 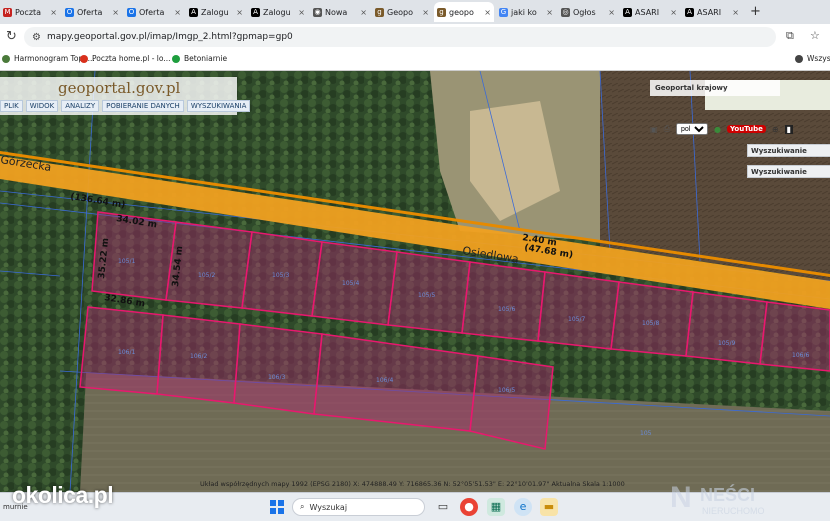 I want to click on geoportal-toolbar: ▣ ⎙ pol ● YouTube ⊕ ▮, so click(x=740, y=129).